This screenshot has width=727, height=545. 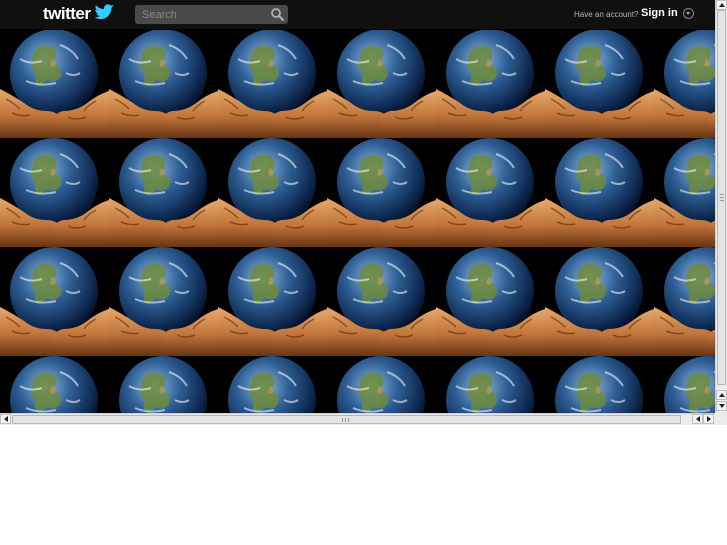 What do you see at coordinates (688, 13) in the screenshot?
I see `chevron-down-icon` at bounding box center [688, 13].